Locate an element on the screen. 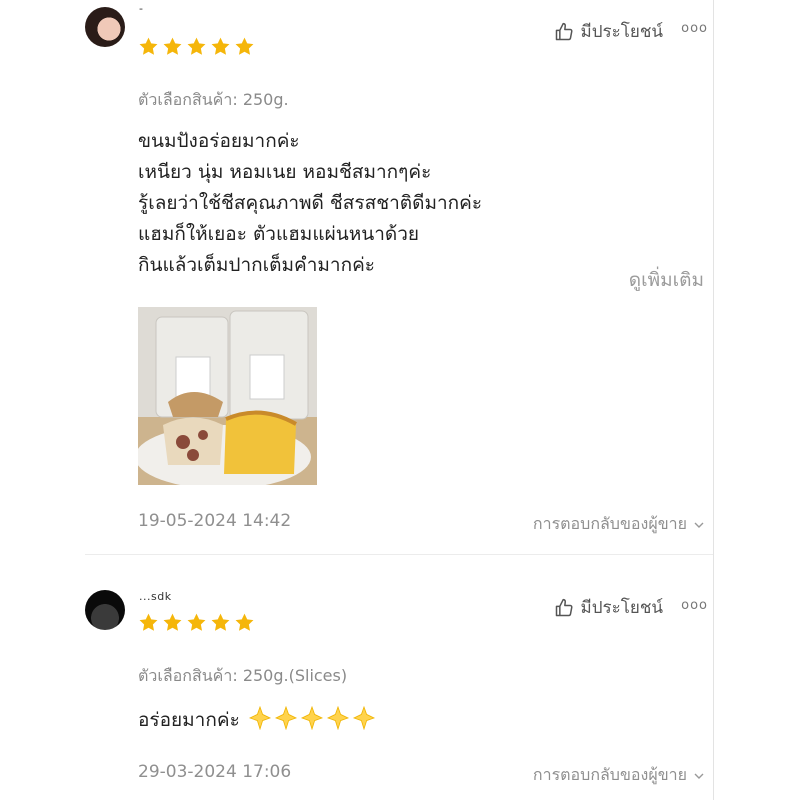 This screenshot has height=800, width=800. comment-line: ขนมปังอร่อยมากค่ะ is located at coordinates (219, 141).